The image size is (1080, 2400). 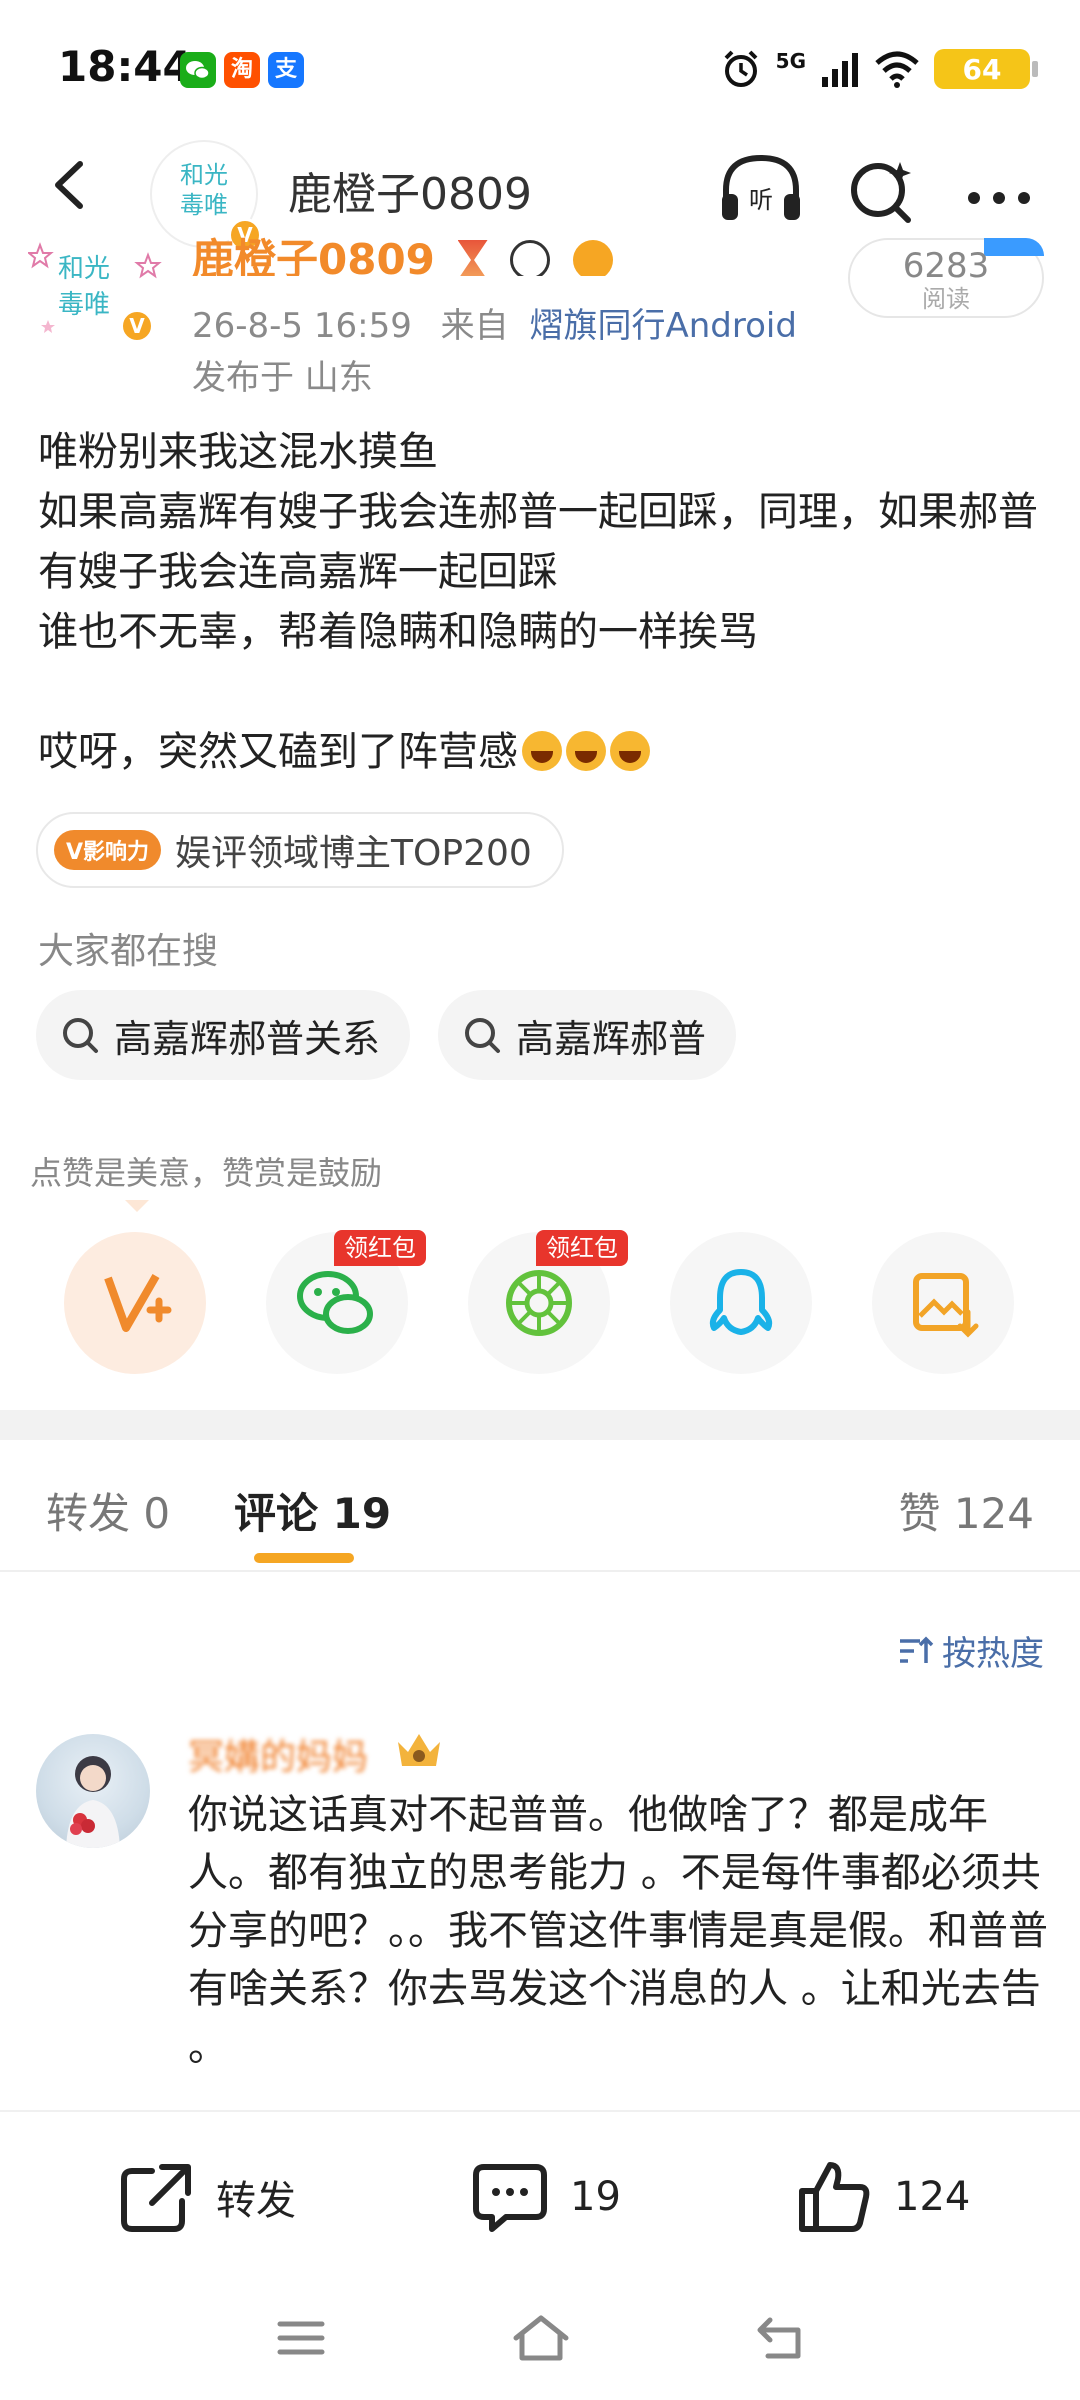 I want to click on fan-badge-icon, so click(x=592, y=258).